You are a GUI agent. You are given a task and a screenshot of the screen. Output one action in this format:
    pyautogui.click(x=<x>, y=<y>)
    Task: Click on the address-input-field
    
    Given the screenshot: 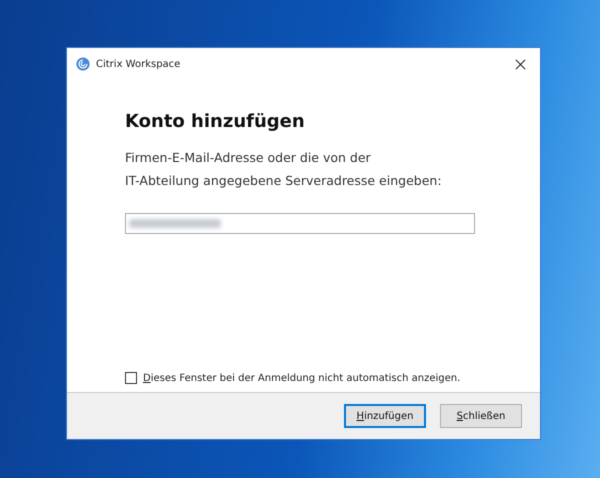 What is the action you would take?
    pyautogui.click(x=300, y=223)
    